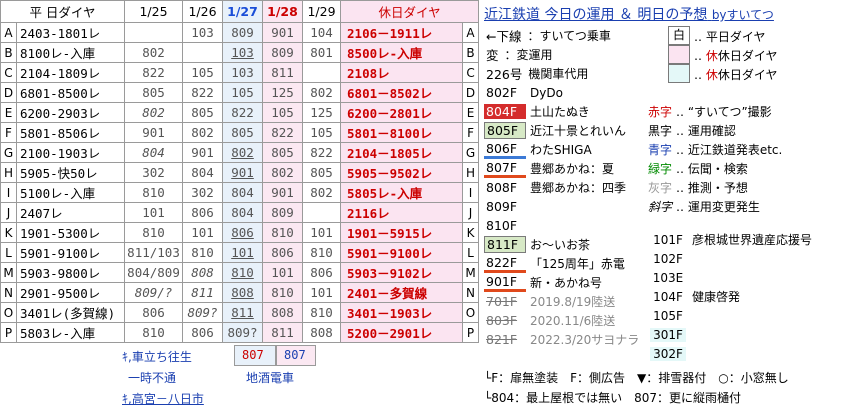 Image resolution: width=842 pixels, height=411 pixels. Describe the element at coordinates (502, 339) in the screenshot. I see `car-number: 821F` at that location.